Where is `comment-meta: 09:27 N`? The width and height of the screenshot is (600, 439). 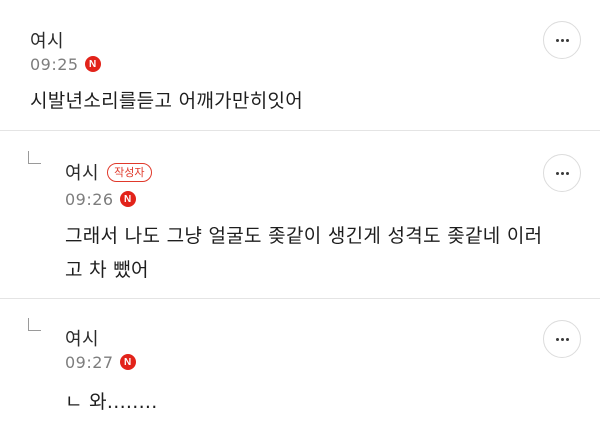 comment-meta: 09:27 N is located at coordinates (100, 362).